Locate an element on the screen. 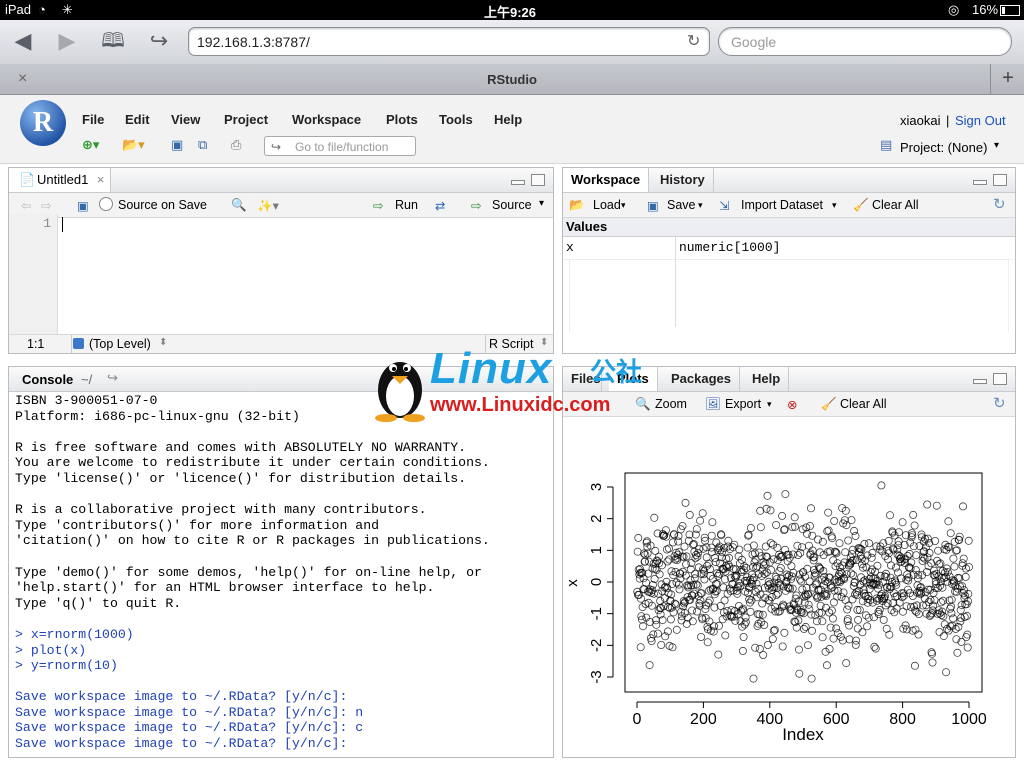 The image size is (1024, 768). goto-dir-icon: ↪ is located at coordinates (112, 378).